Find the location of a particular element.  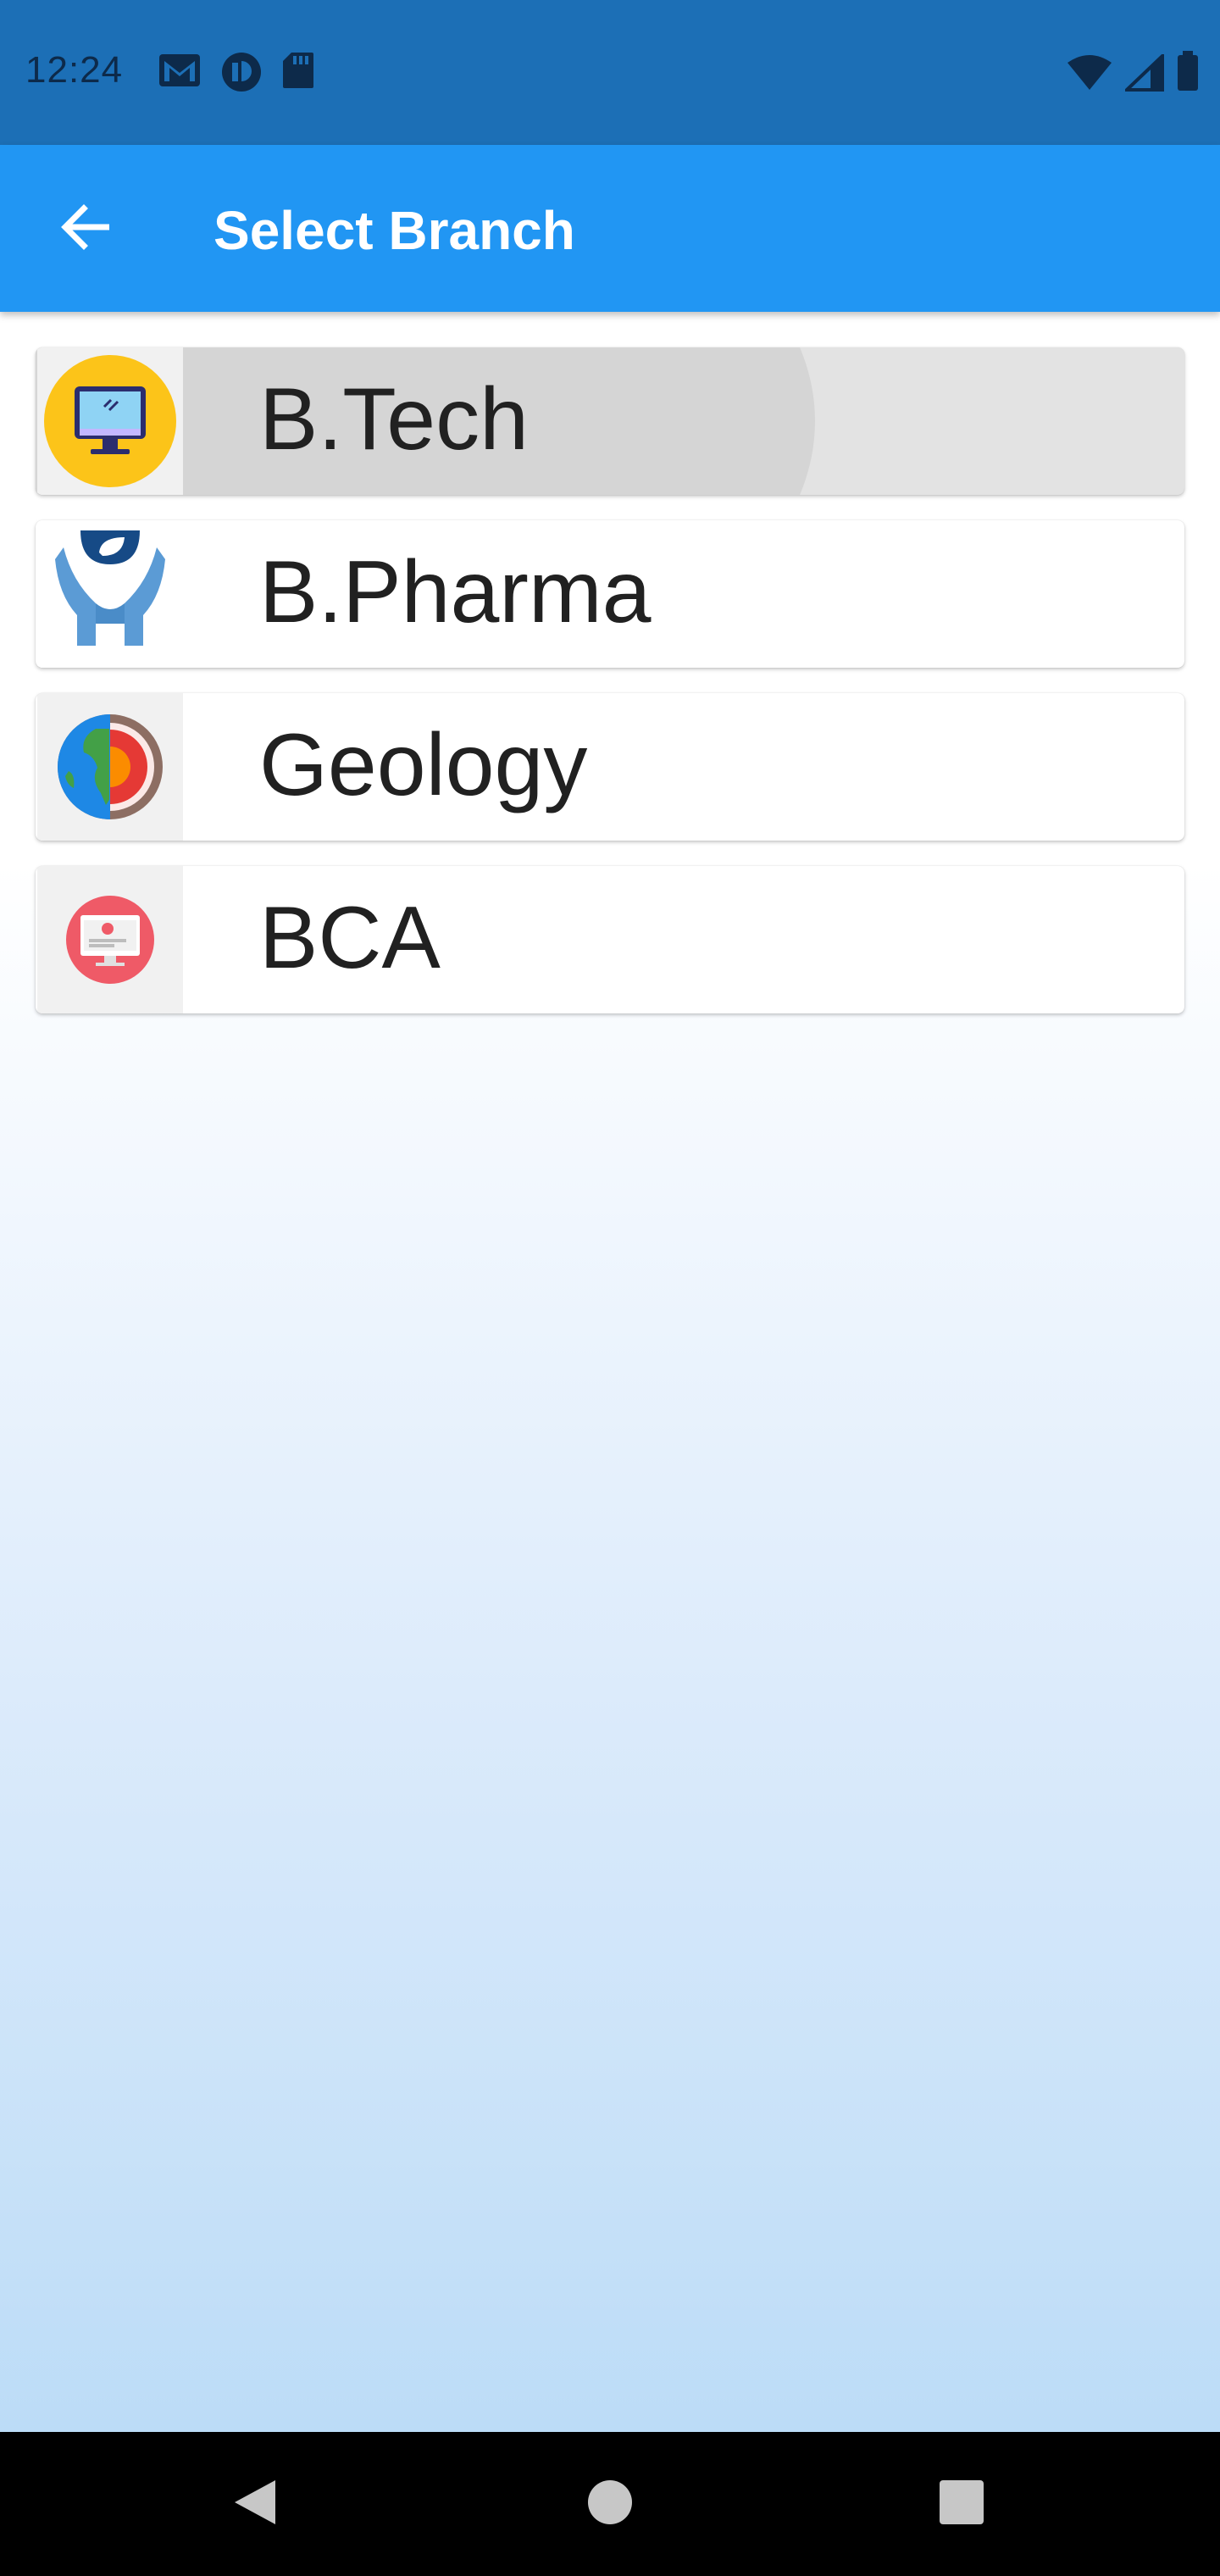

signal-icon is located at coordinates (1143, 74).